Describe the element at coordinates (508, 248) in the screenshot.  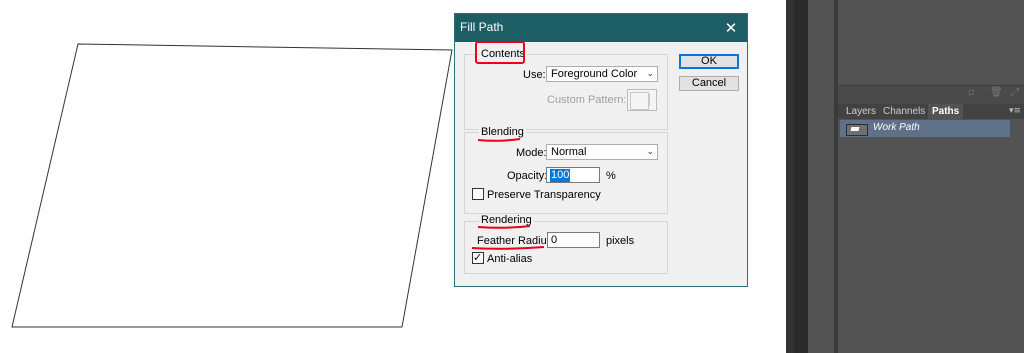
I see `feather-radius-underline` at that location.